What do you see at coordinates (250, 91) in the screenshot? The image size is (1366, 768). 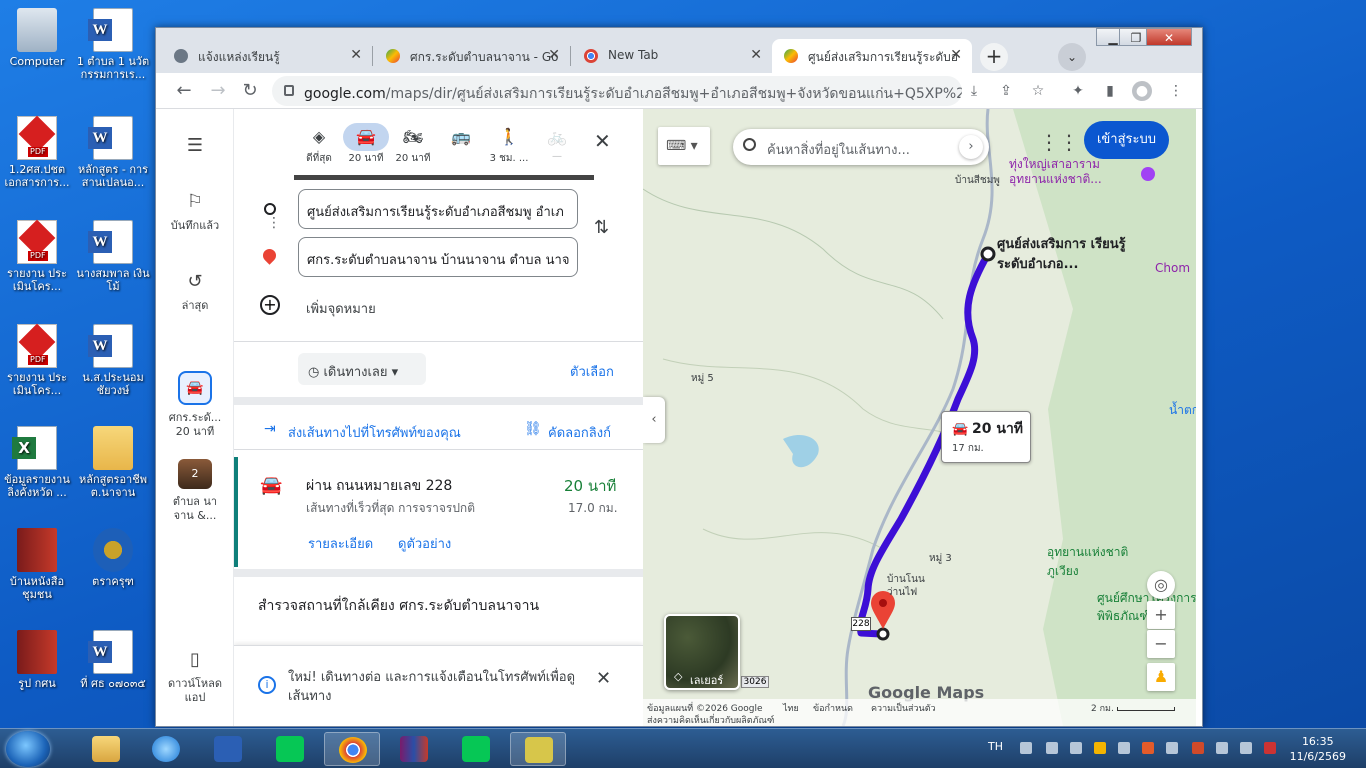 I see `reload-icon: ↻` at bounding box center [250, 91].